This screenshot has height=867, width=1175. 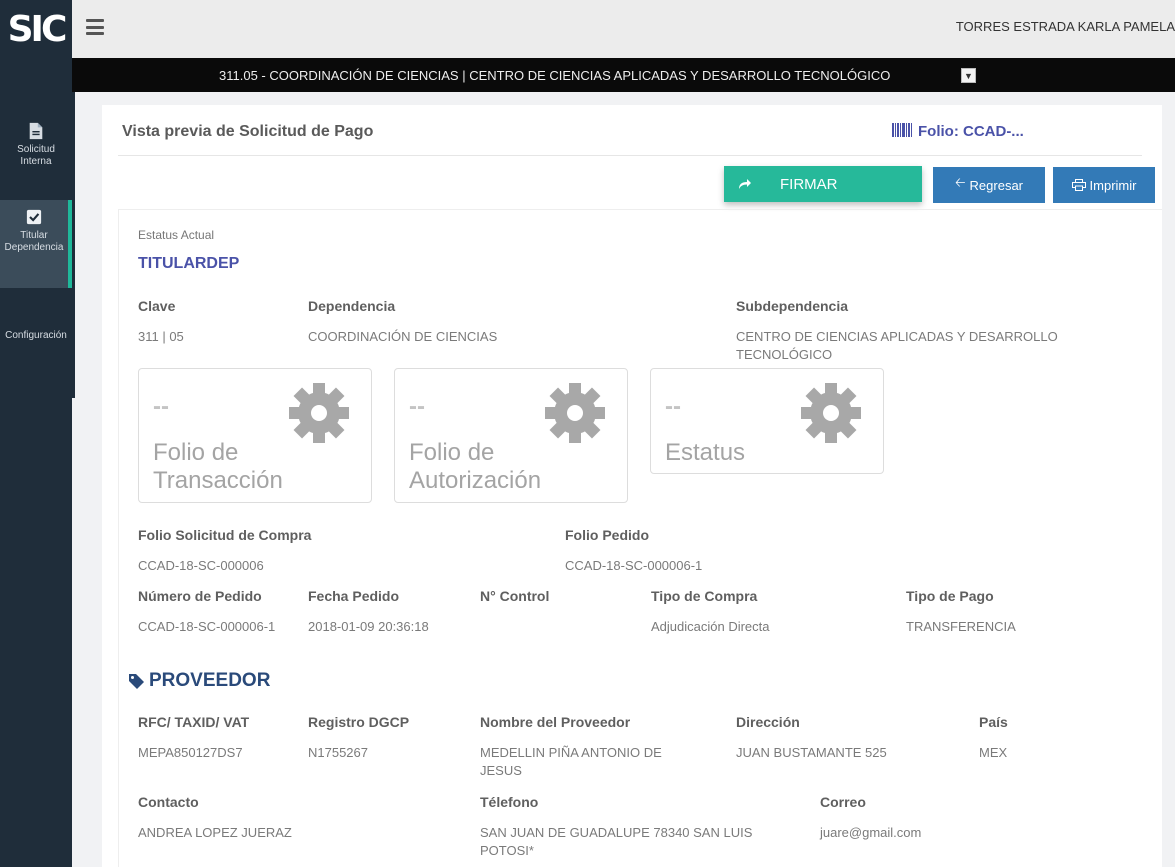 What do you see at coordinates (475, 480) in the screenshot?
I see `tile-title-line: Autorización` at bounding box center [475, 480].